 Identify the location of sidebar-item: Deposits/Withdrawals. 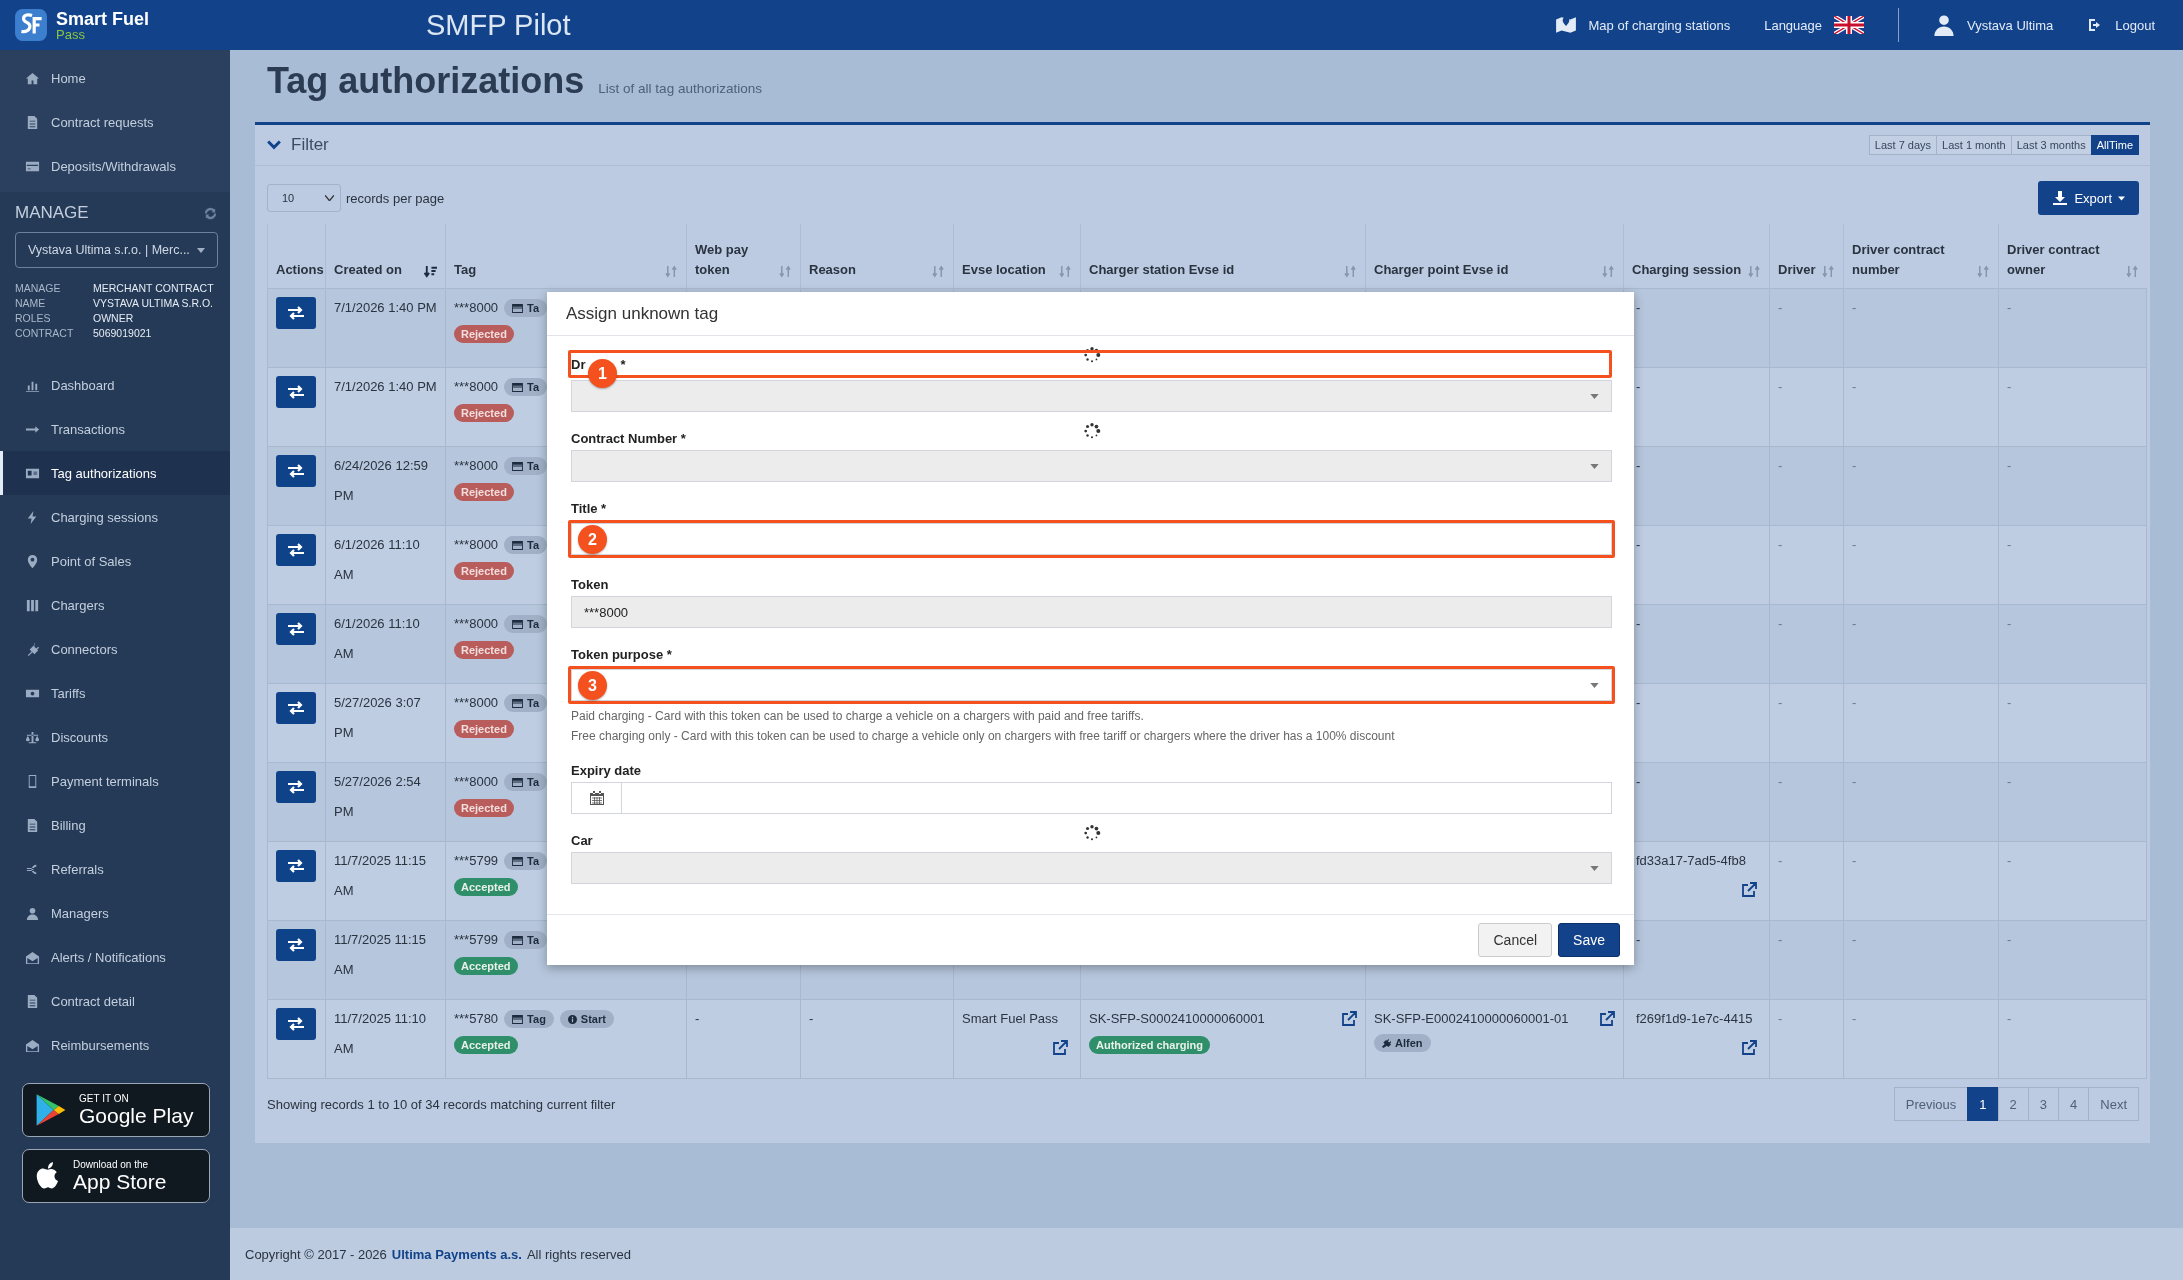
(115, 166).